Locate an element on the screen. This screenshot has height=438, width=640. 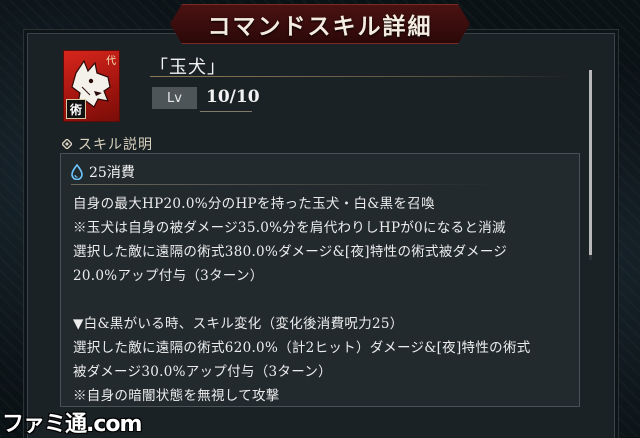
diamond-icon is located at coordinates (67, 144).